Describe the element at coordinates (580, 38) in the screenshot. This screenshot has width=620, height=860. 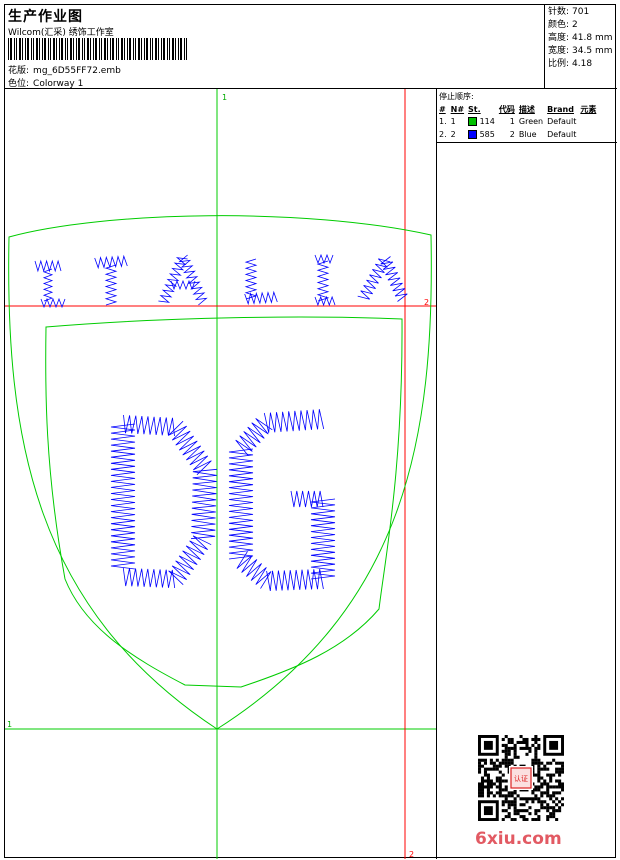
I see `stat-height: 高度: 41.8 mm` at that location.